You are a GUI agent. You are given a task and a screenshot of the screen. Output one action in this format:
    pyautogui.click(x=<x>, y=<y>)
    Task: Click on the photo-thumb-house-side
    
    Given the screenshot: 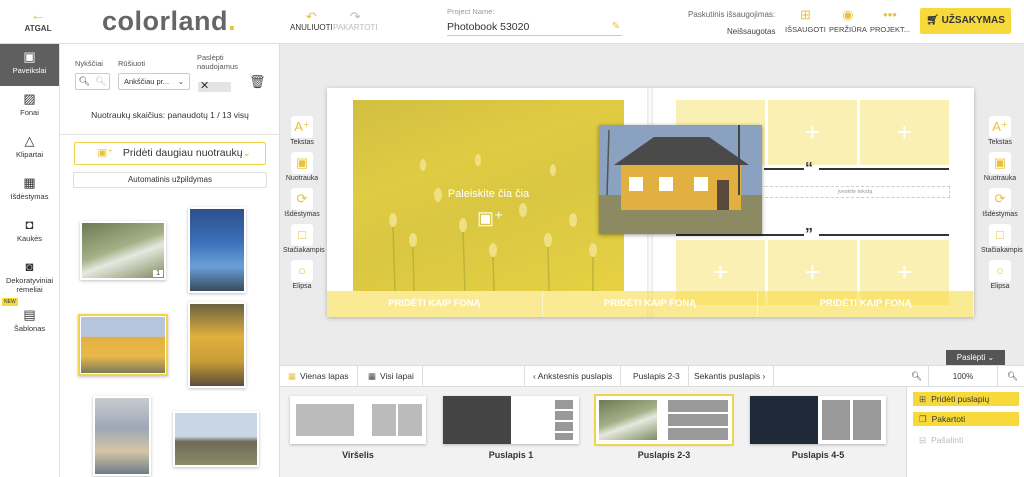 What is the action you would take?
    pyautogui.click(x=217, y=345)
    